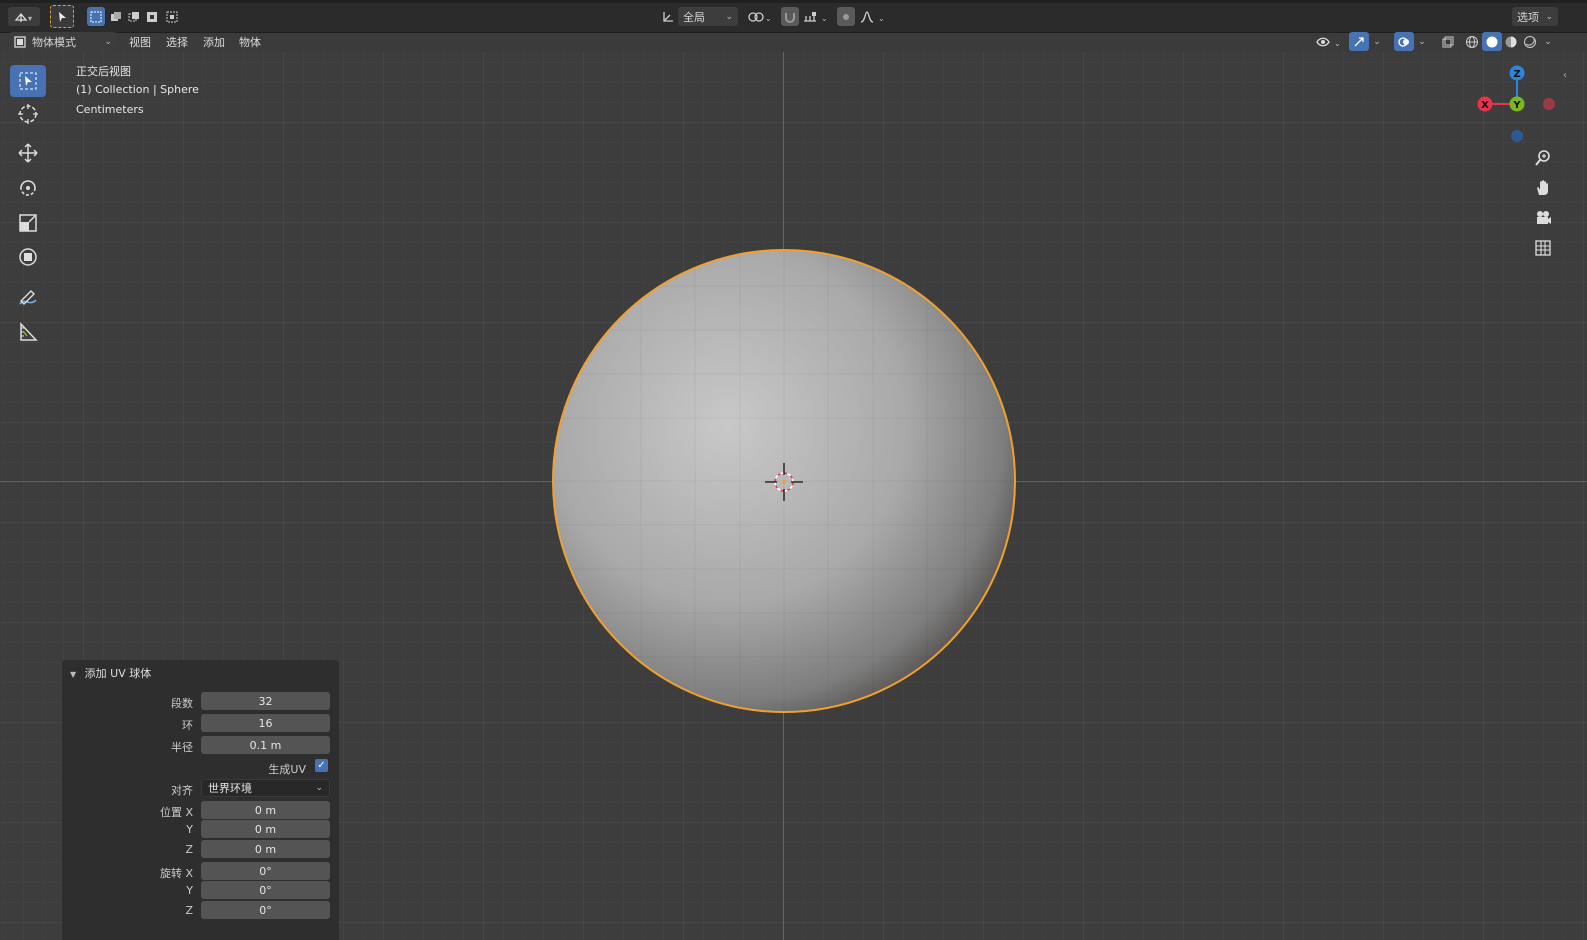 The image size is (1587, 940). I want to click on xray-toggle-button, so click(1448, 41).